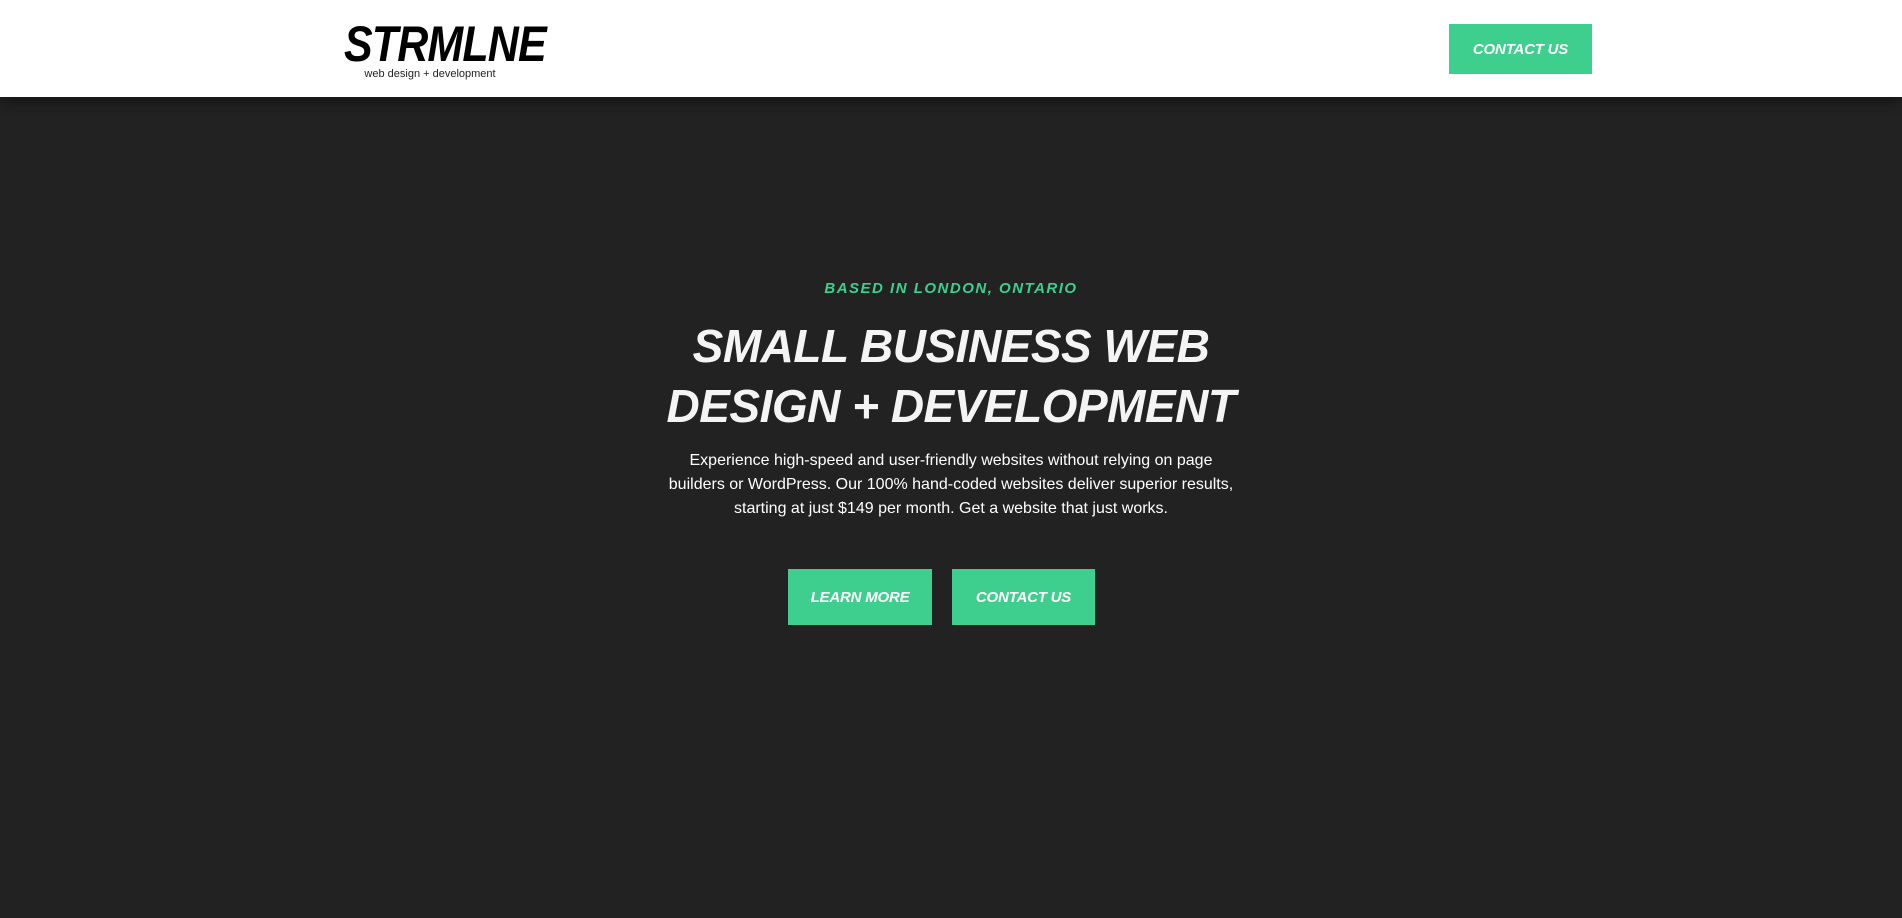 This screenshot has height=918, width=1902. I want to click on hero-contact-button: CONTACT US, so click(1023, 597).